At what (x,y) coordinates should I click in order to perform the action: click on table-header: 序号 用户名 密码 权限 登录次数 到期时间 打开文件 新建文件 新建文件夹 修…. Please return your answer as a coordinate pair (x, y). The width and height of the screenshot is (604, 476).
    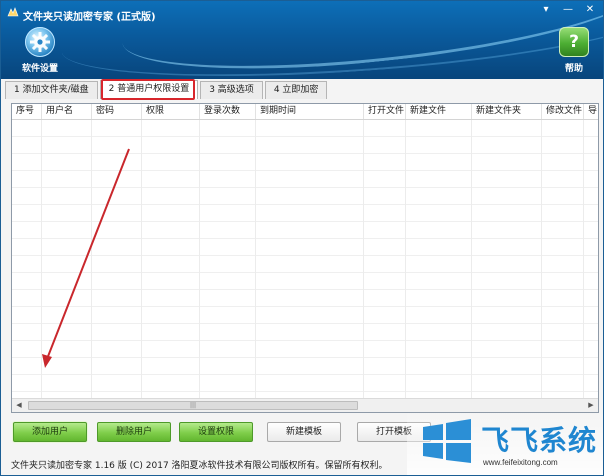
    Looking at the image, I should click on (305, 112).